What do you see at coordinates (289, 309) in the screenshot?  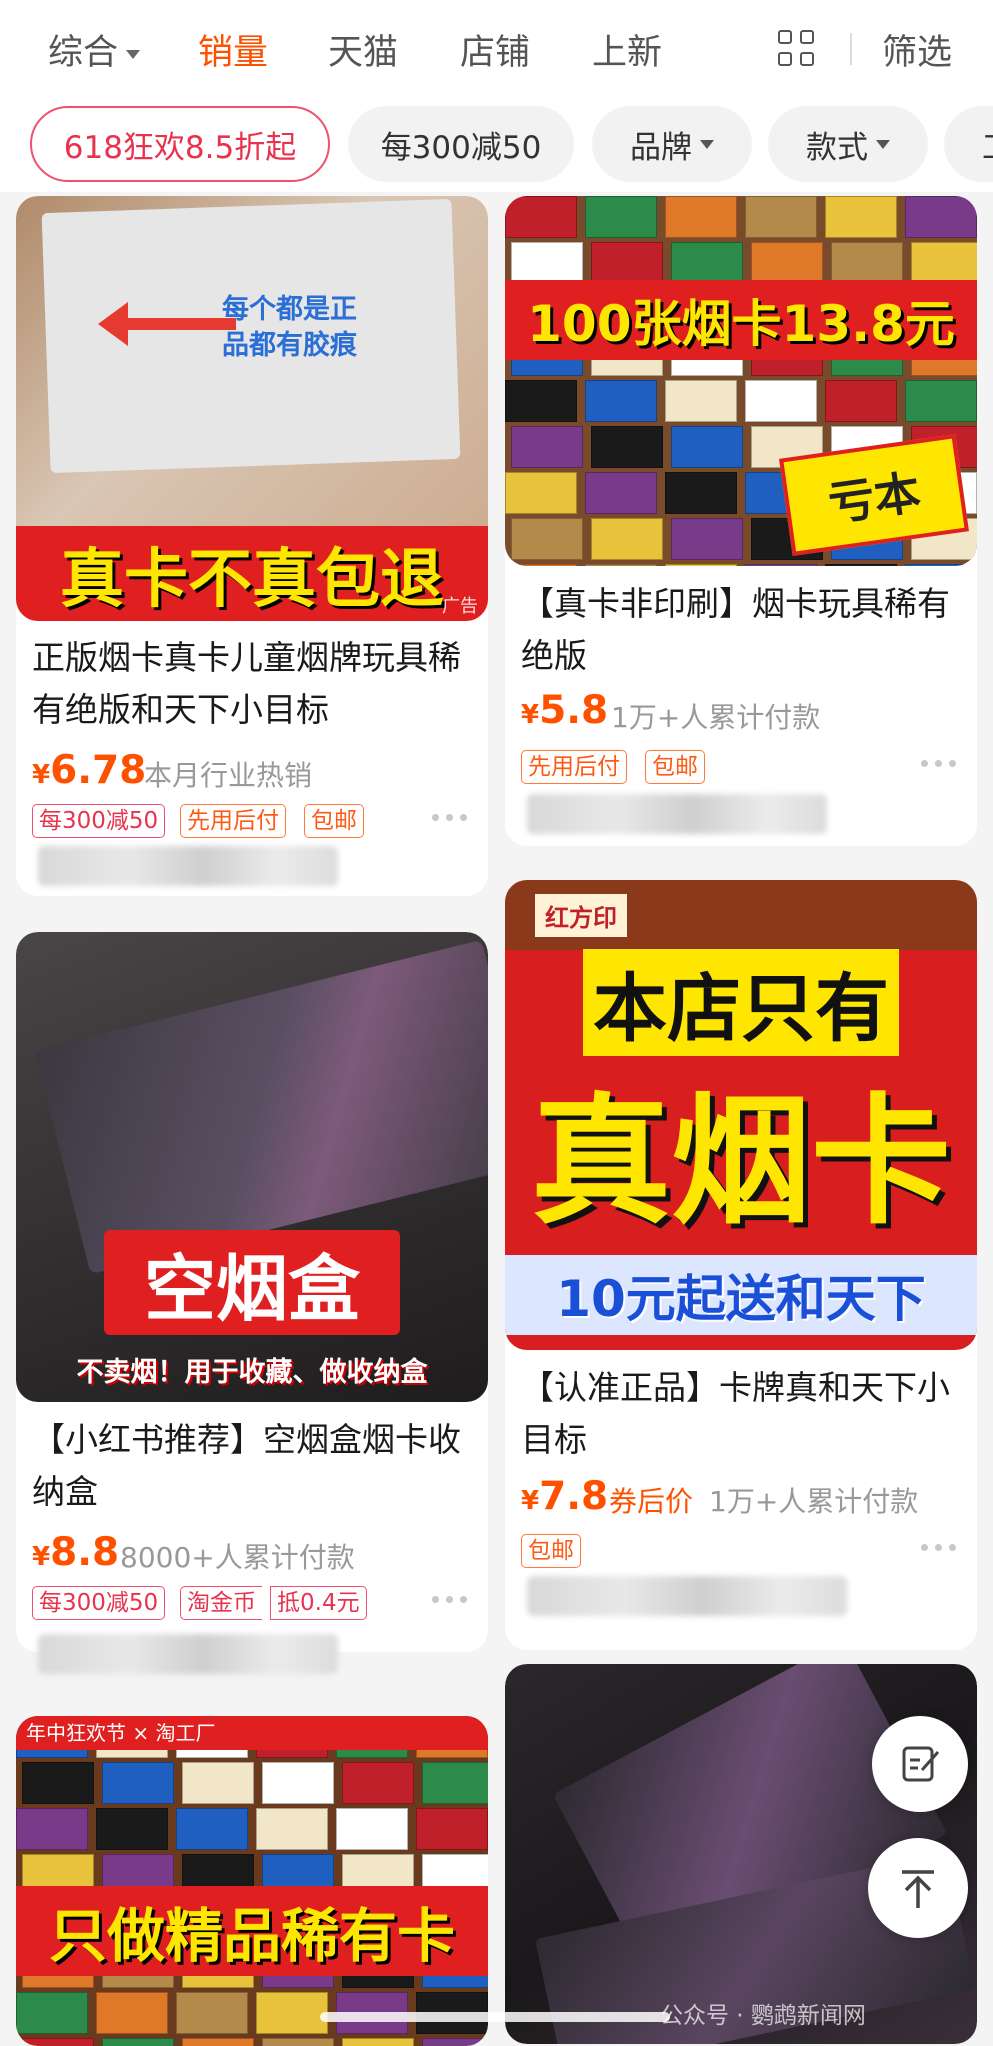 I see `image-caption-line: 每个都是正` at bounding box center [289, 309].